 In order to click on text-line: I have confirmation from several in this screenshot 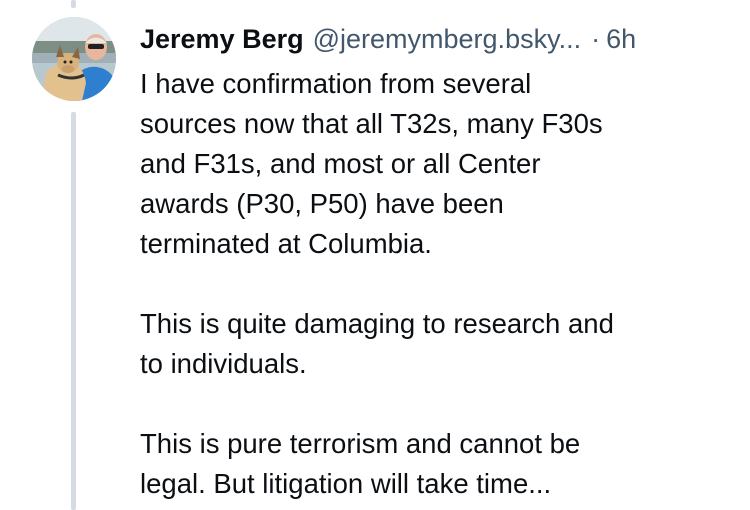, I will do `click(336, 83)`.